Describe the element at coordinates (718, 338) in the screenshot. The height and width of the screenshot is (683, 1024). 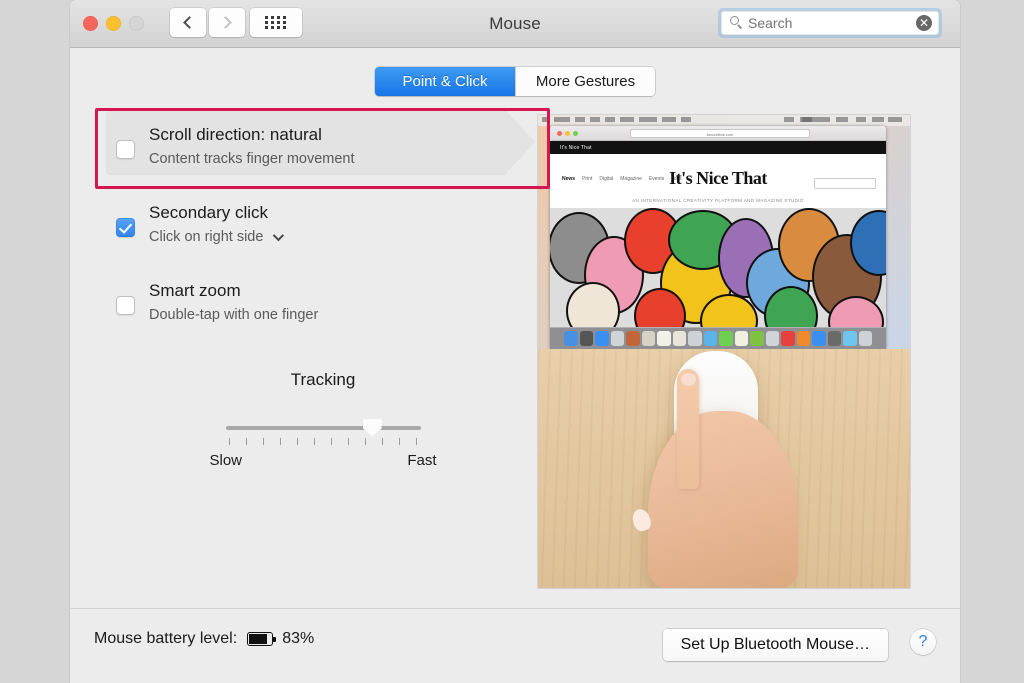
I see `mac-dock` at that location.